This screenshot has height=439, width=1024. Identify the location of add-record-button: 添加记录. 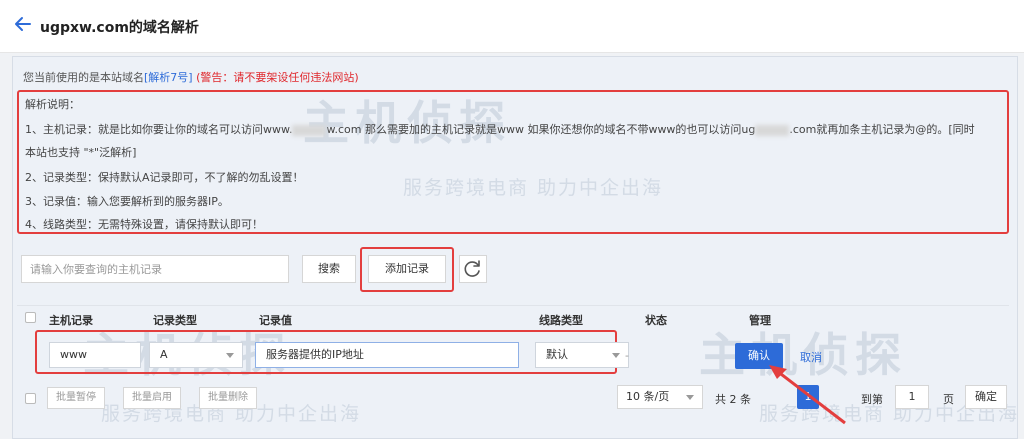
(407, 269).